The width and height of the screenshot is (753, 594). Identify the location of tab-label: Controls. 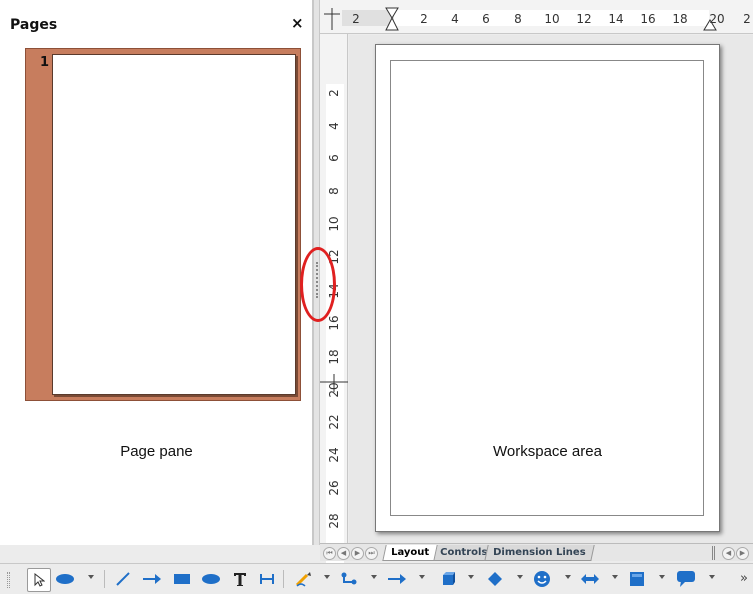
(464, 552).